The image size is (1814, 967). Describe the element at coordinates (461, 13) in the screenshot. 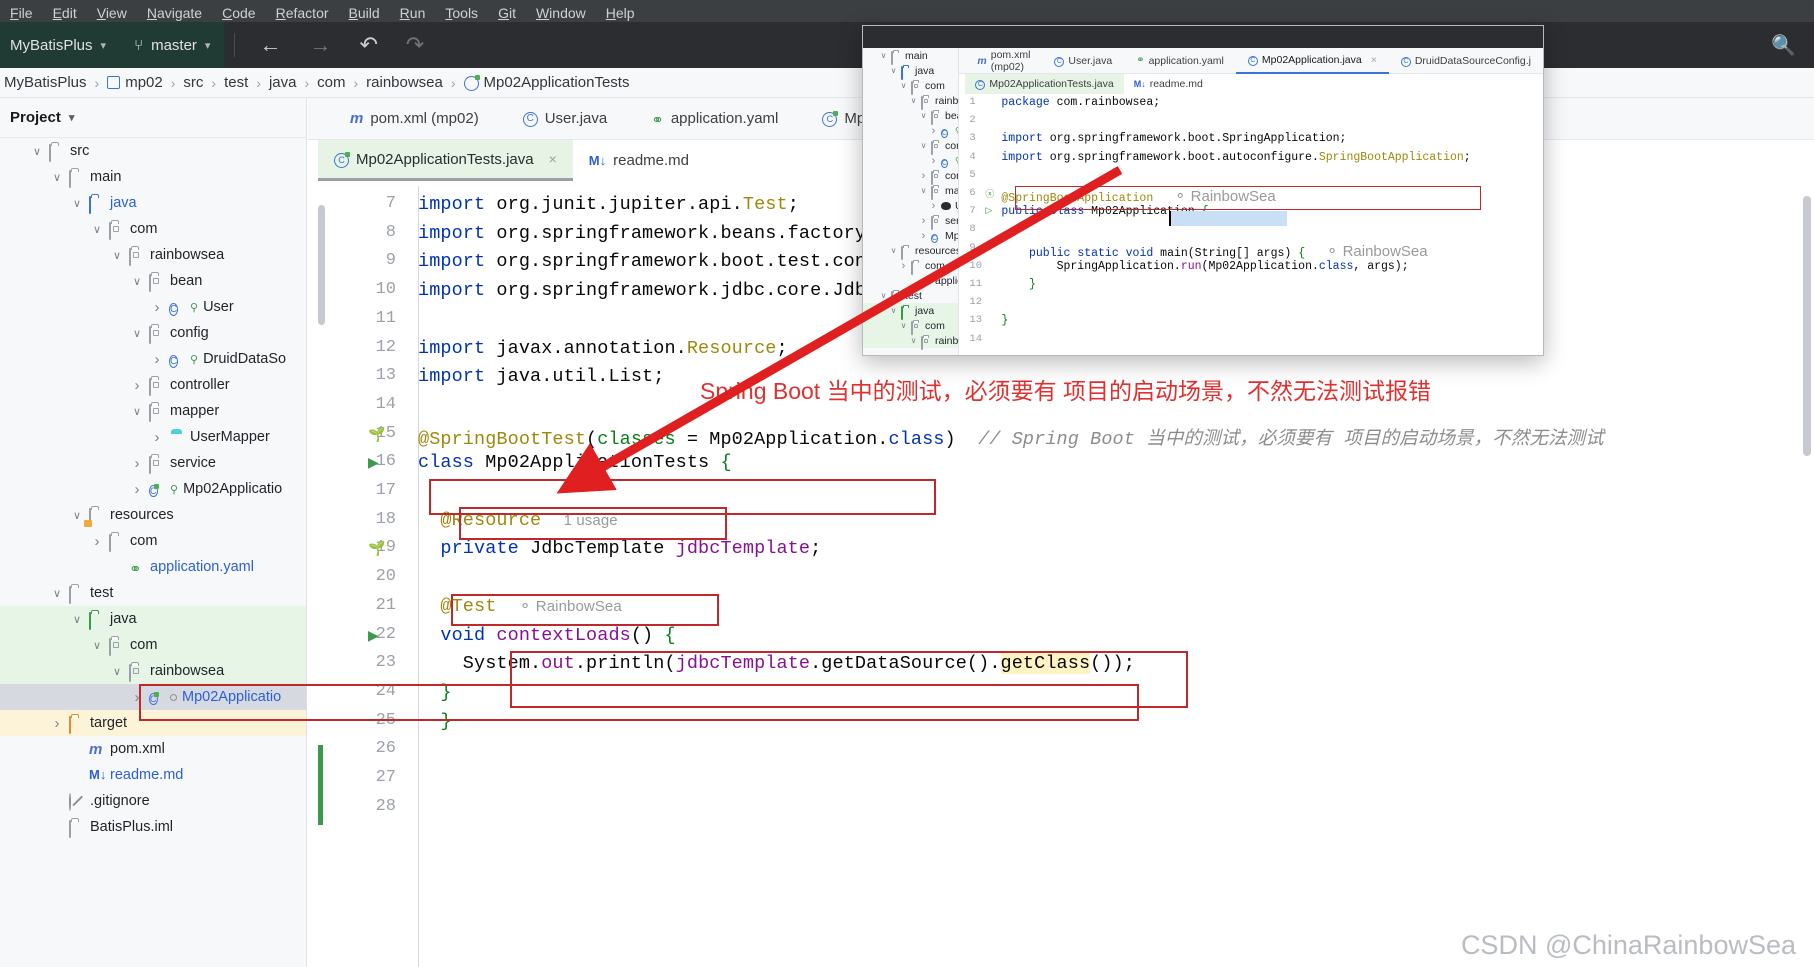

I see `menu-item-tools: Tools` at that location.